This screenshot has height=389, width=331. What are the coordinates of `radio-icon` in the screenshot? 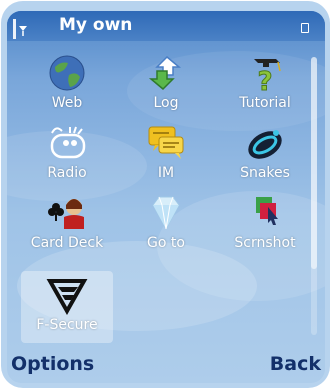 It's located at (68, 142).